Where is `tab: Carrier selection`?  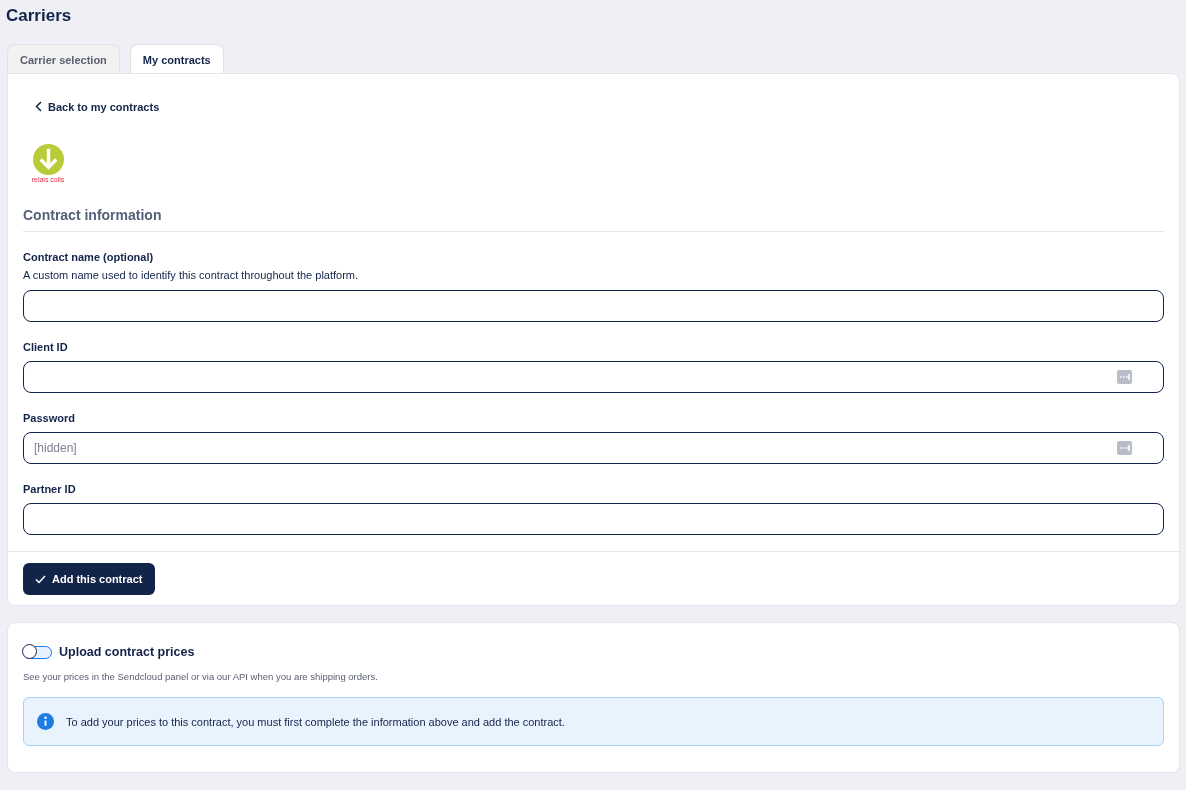
tab: Carrier selection is located at coordinates (63, 58).